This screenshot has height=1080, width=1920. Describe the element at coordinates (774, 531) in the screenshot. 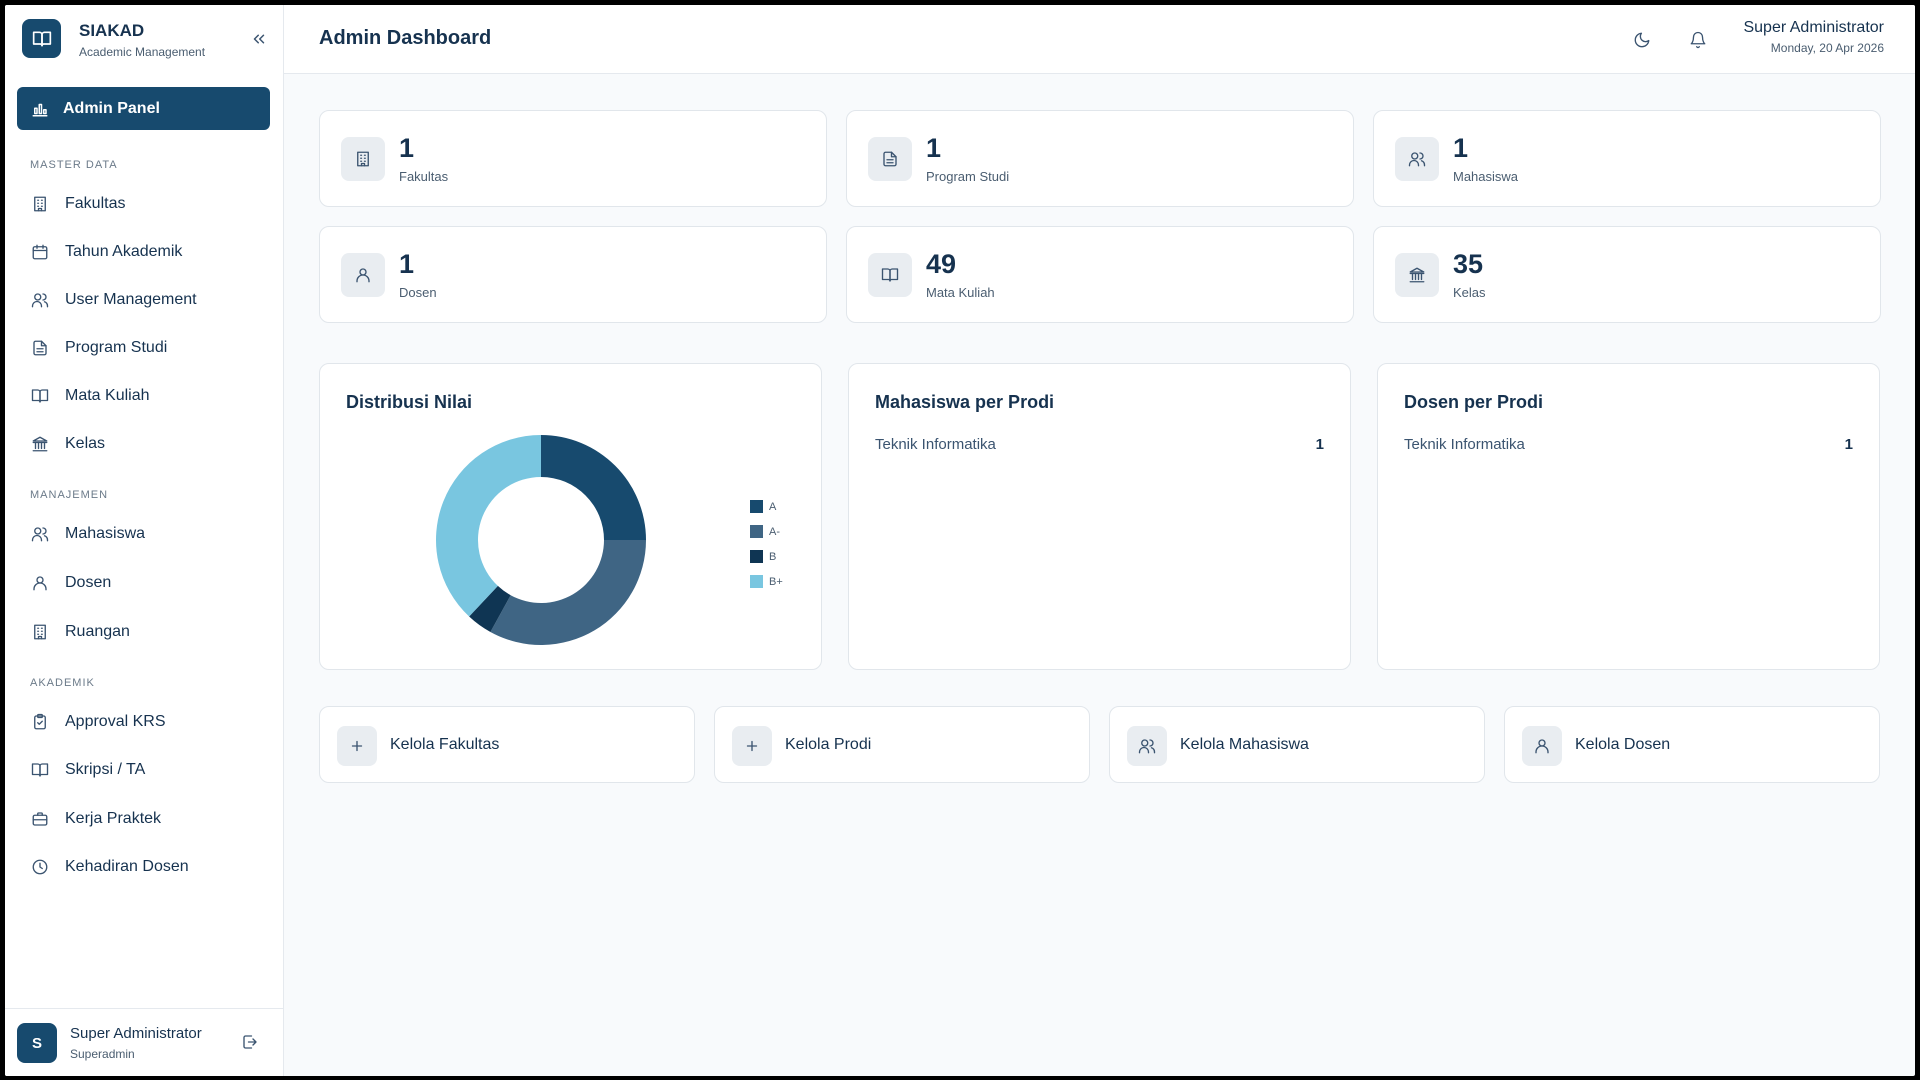

I see `legend-label: A-` at that location.